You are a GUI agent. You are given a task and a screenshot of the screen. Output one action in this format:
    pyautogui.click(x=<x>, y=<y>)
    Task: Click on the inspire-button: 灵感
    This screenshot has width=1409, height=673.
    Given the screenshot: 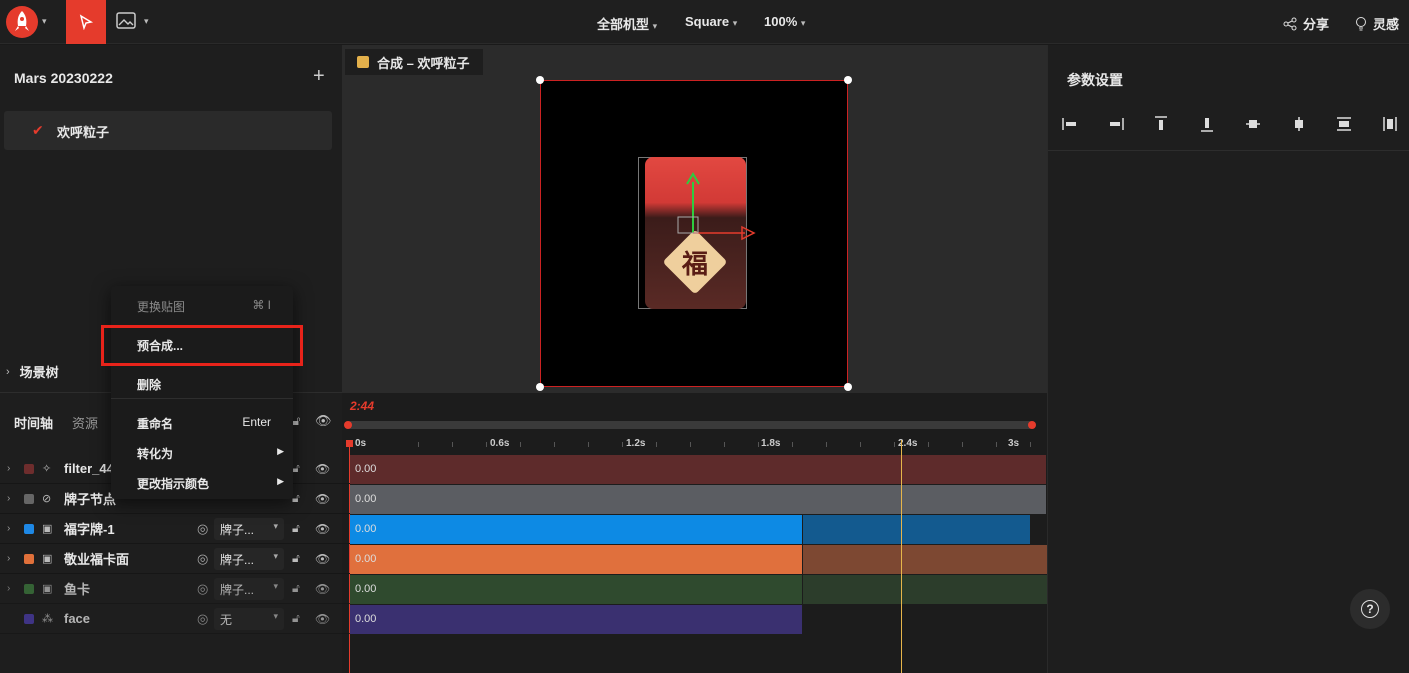 What is the action you would take?
    pyautogui.click(x=1377, y=23)
    